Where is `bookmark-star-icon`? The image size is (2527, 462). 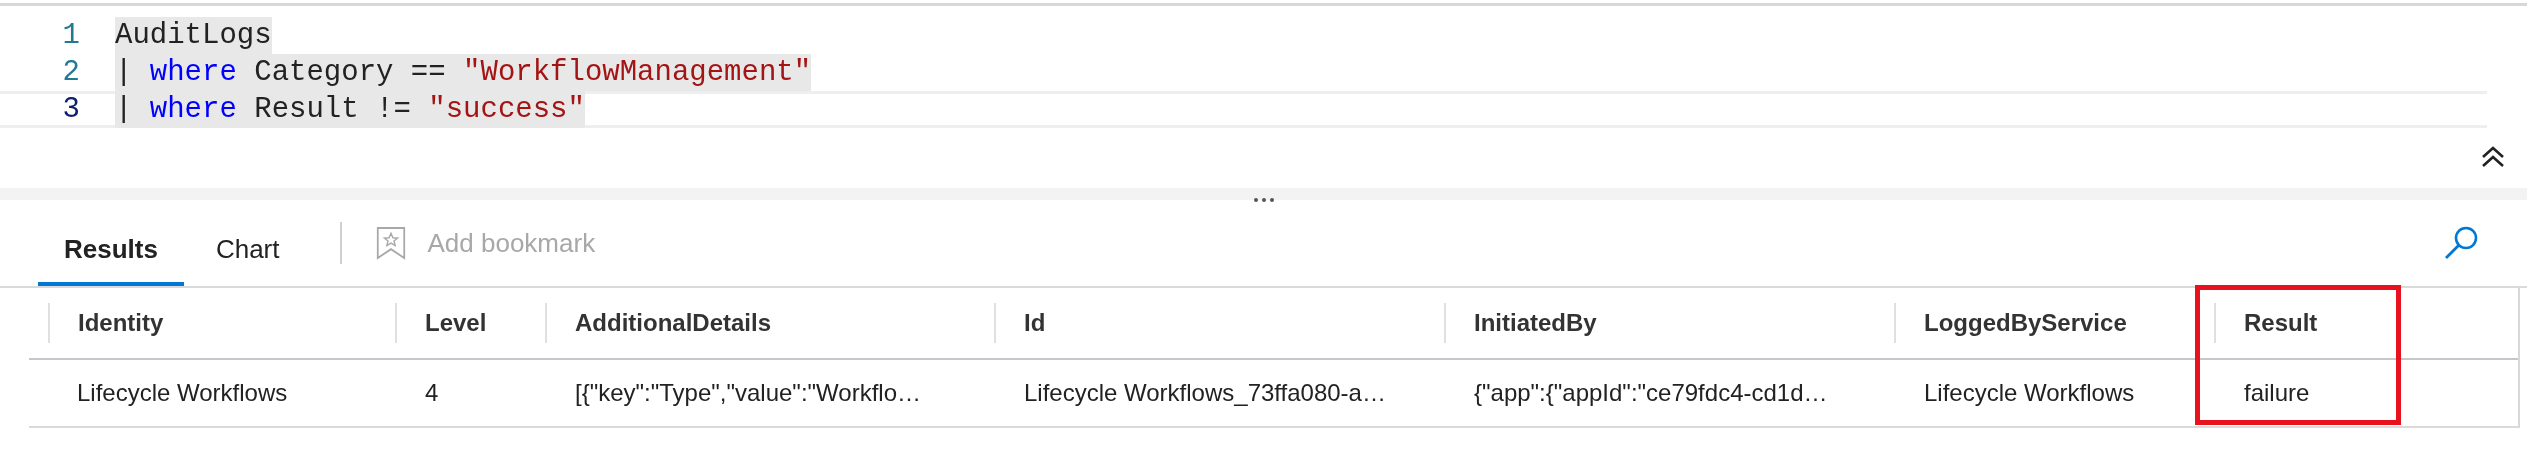 bookmark-star-icon is located at coordinates (390, 243).